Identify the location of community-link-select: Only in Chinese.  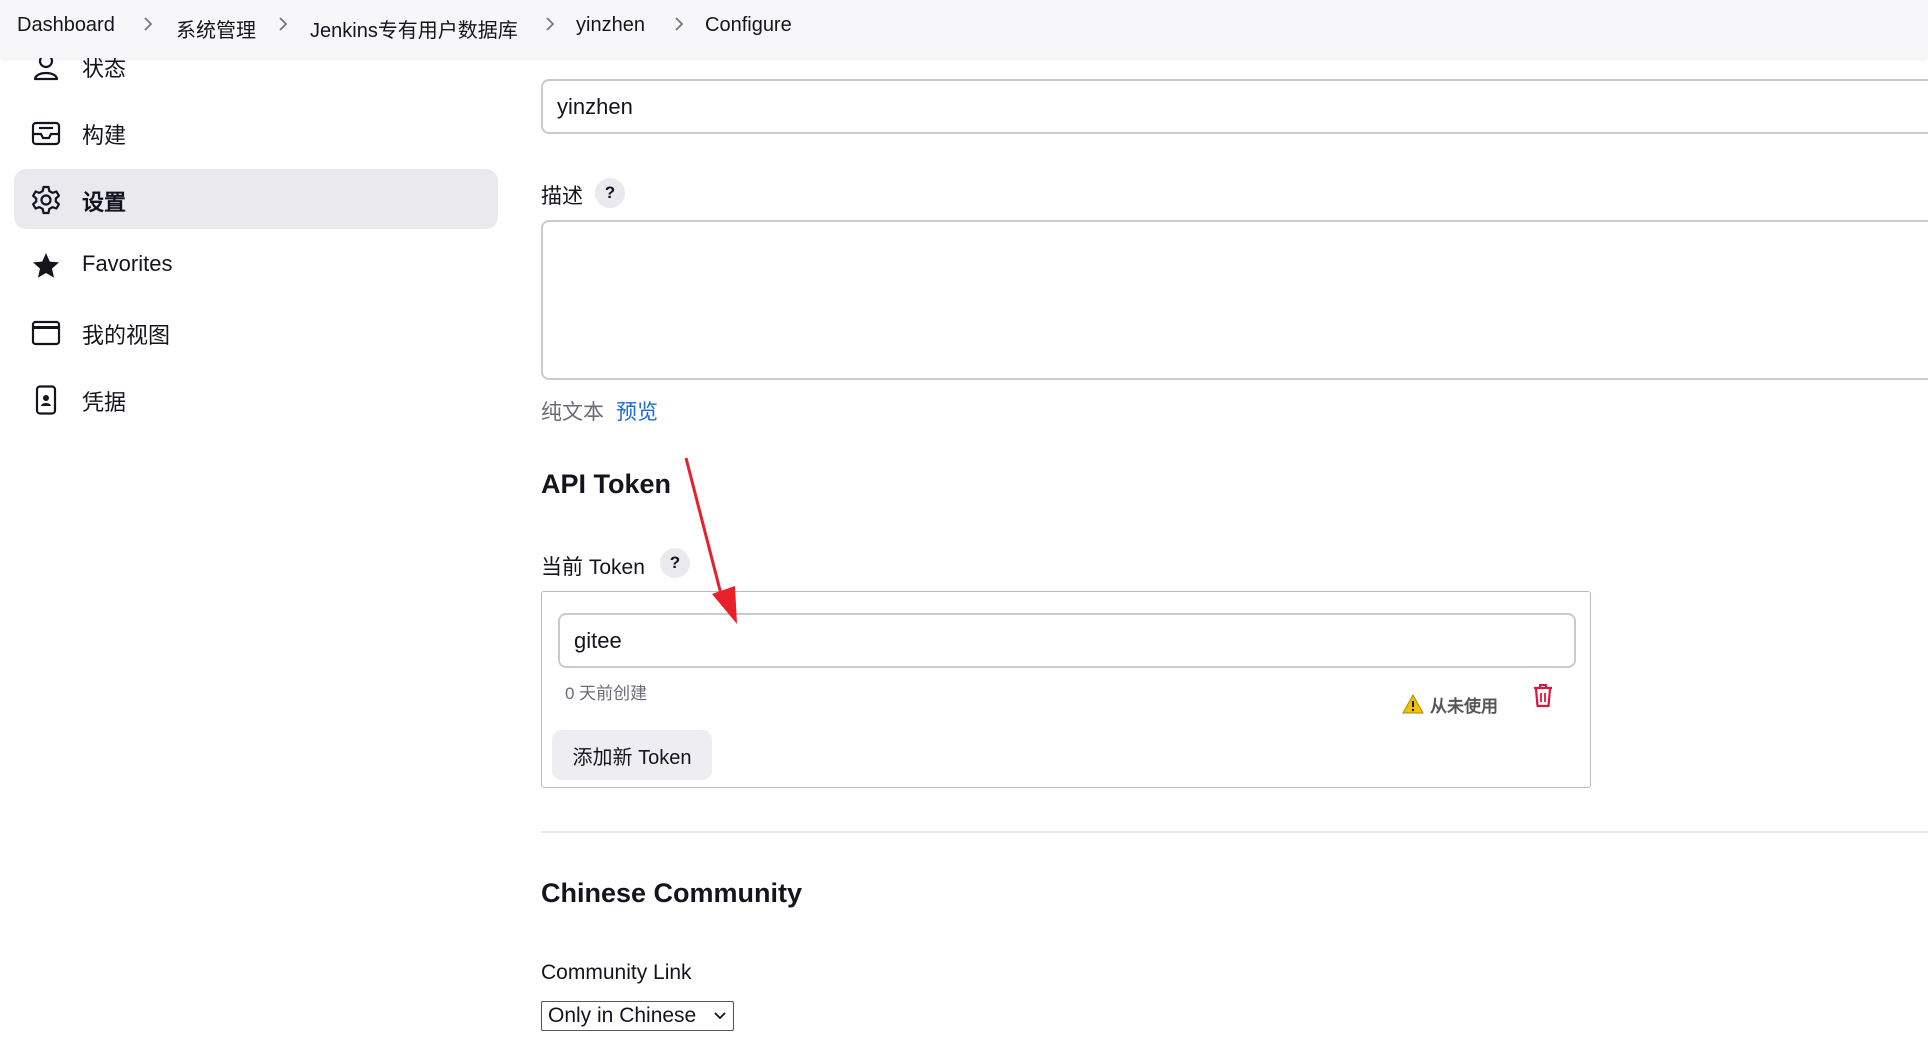
(637, 1016).